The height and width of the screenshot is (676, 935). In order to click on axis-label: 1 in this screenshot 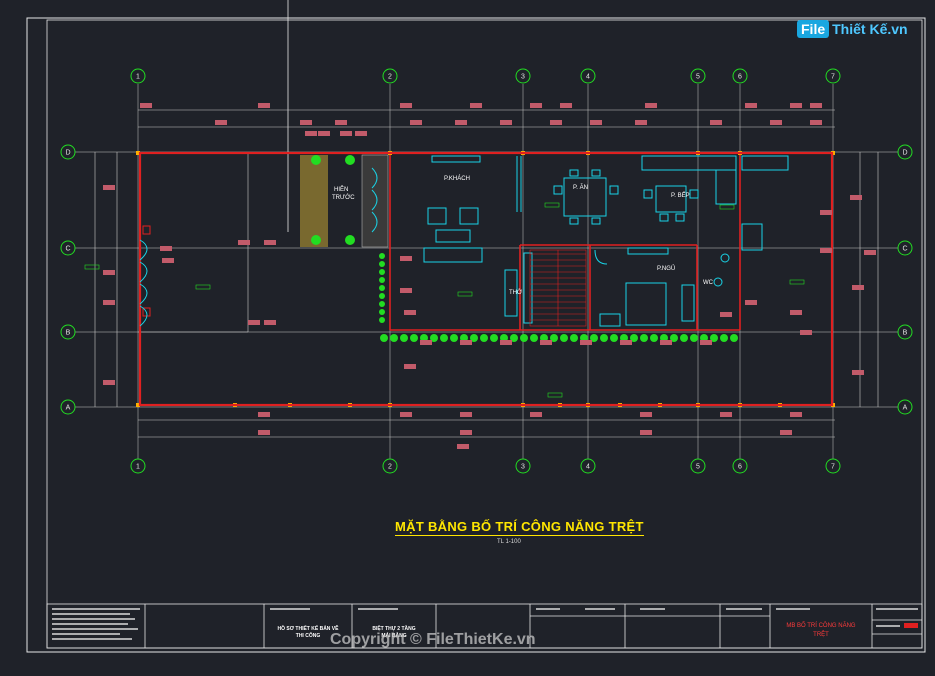, I will do `click(138, 77)`.